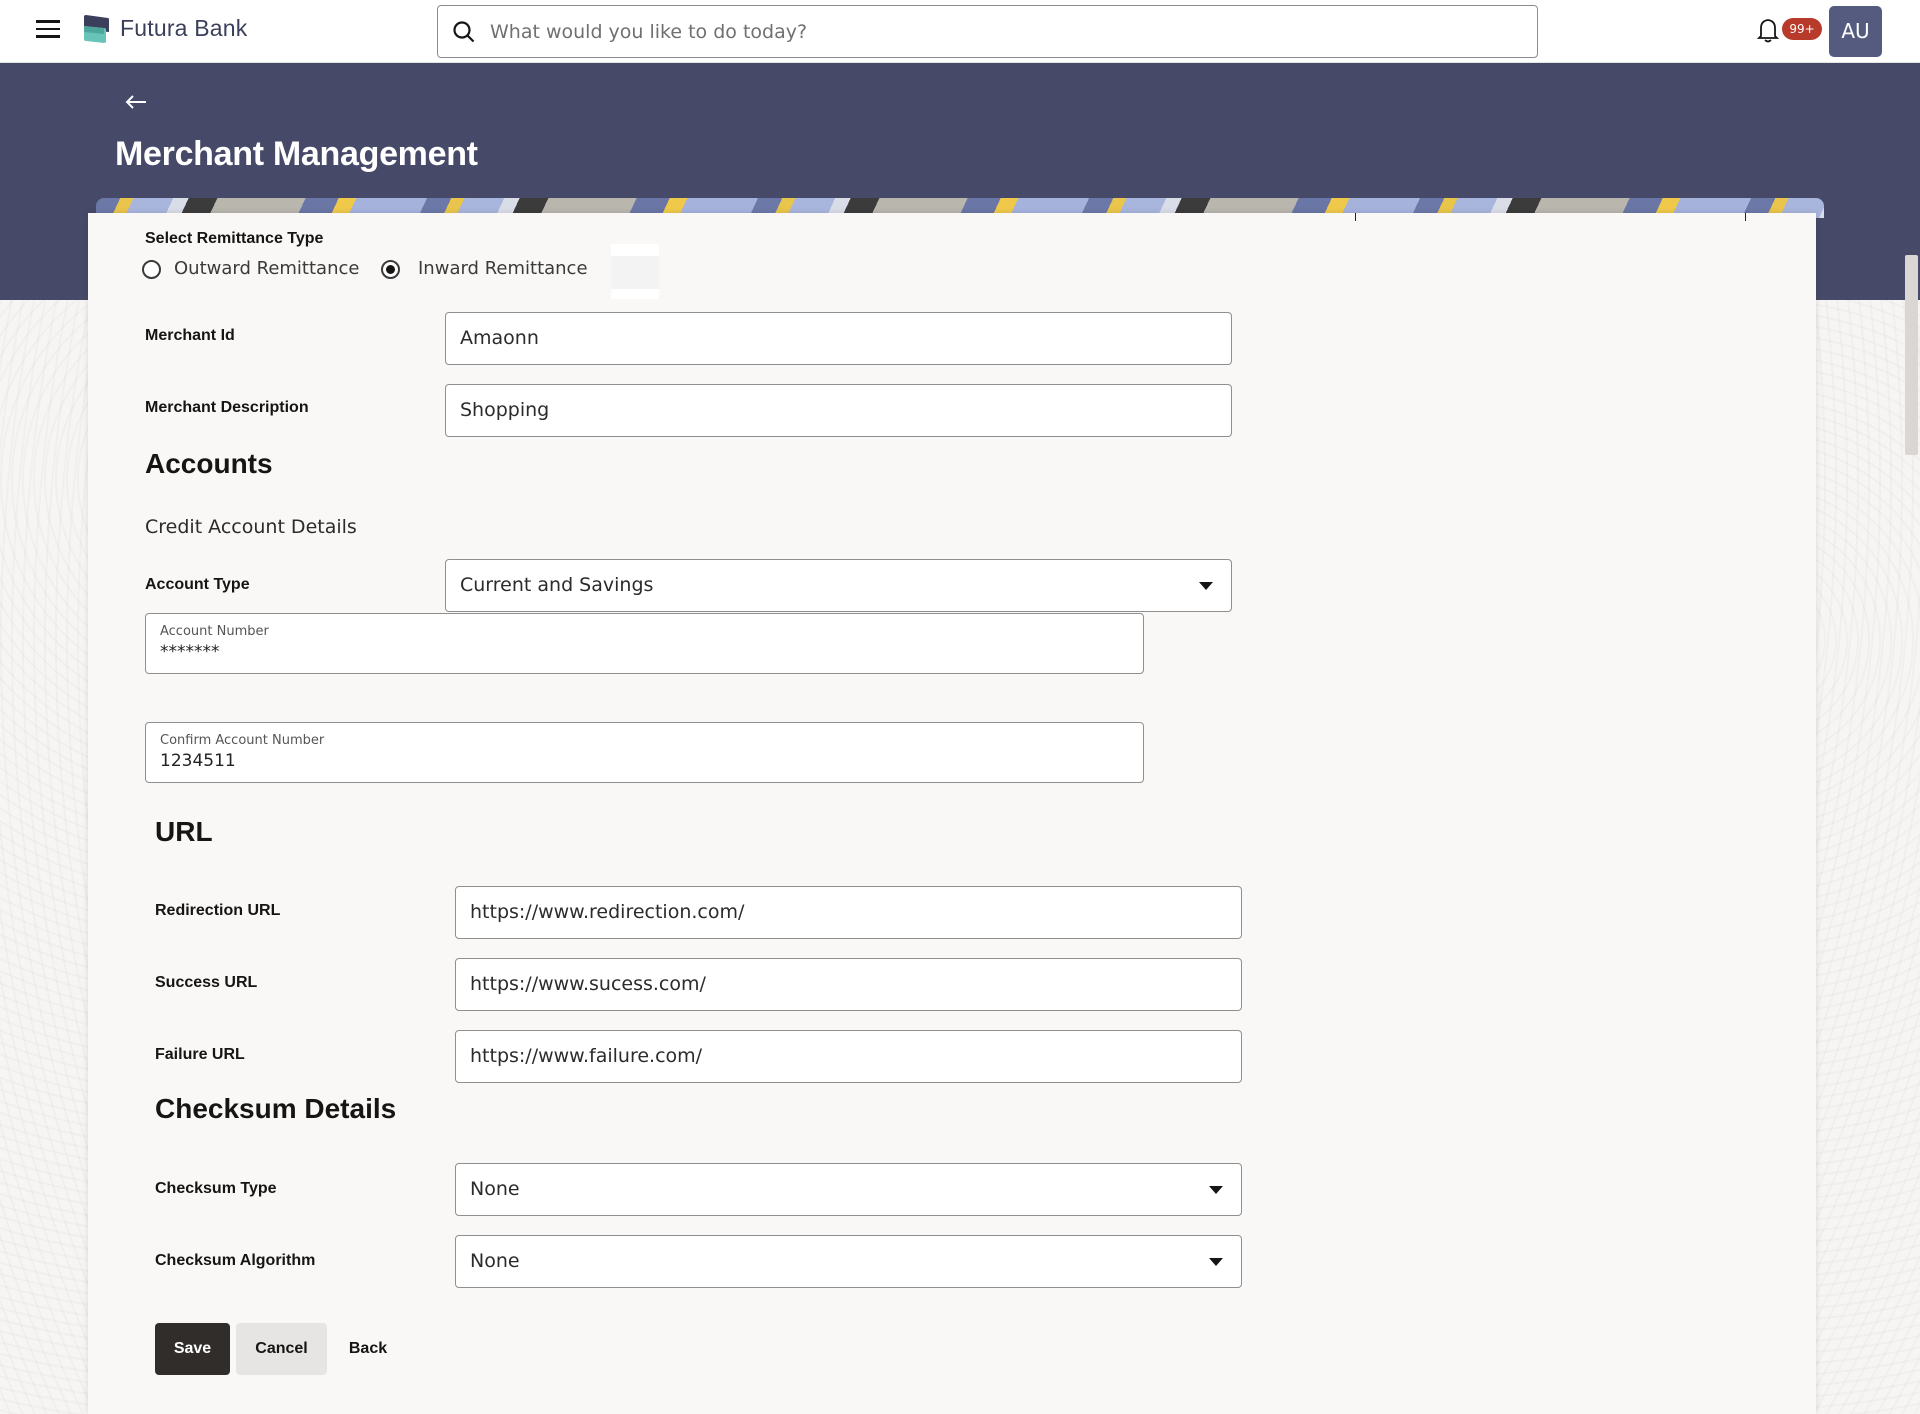 The width and height of the screenshot is (1920, 1414). I want to click on top-bar: Futura Bank 99+ AU, so click(960, 31).